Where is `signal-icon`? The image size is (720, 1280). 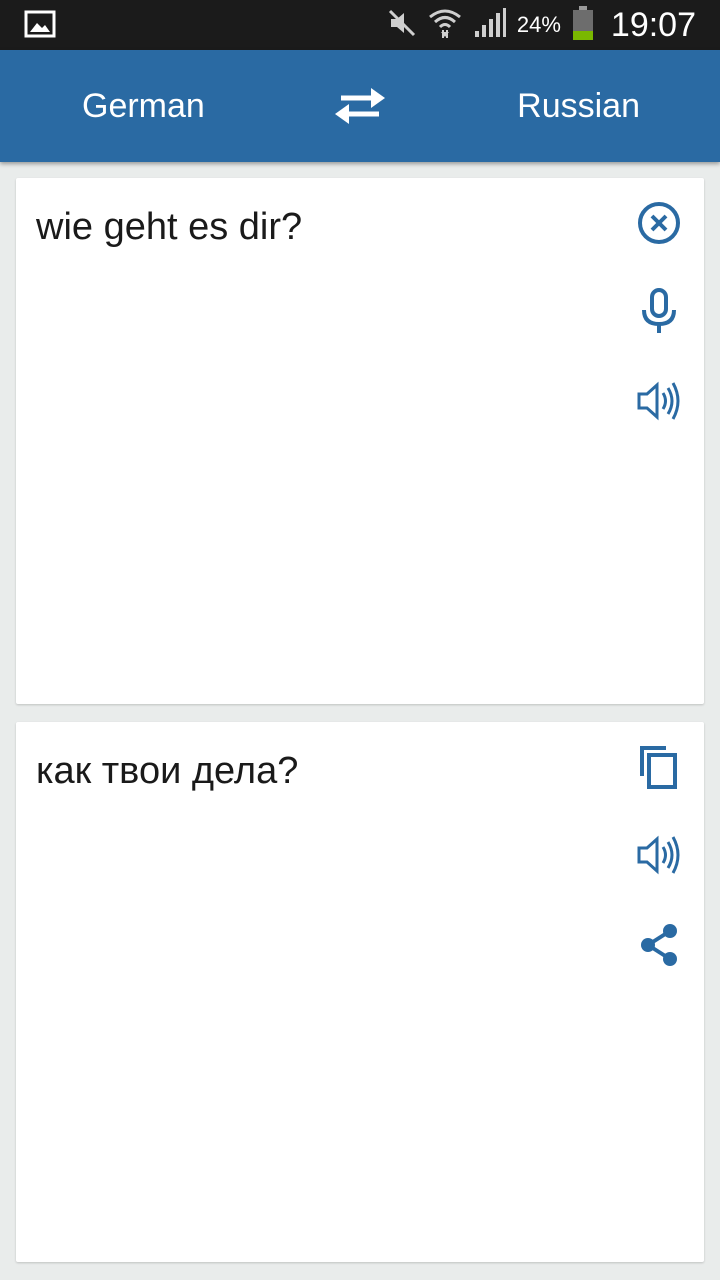
signal-icon is located at coordinates (490, 25).